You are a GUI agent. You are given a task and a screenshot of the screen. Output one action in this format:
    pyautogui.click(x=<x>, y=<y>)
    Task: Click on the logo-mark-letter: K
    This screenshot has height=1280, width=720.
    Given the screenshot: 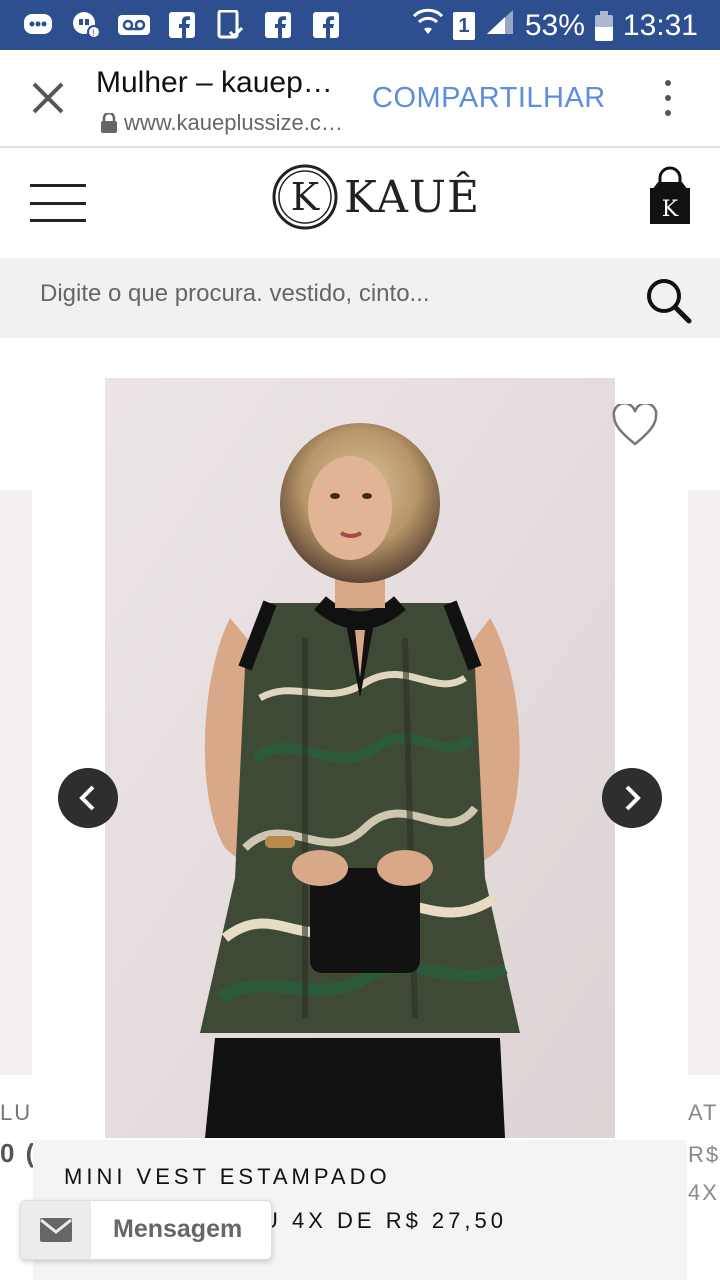 What is the action you would take?
    pyautogui.click(x=305, y=197)
    